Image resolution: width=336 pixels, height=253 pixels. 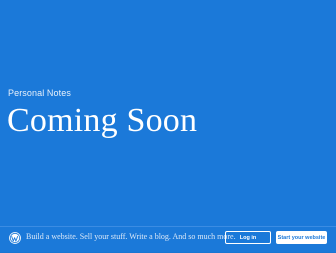 What do you see at coordinates (39, 93) in the screenshot?
I see `site-title: Personal Notes` at bounding box center [39, 93].